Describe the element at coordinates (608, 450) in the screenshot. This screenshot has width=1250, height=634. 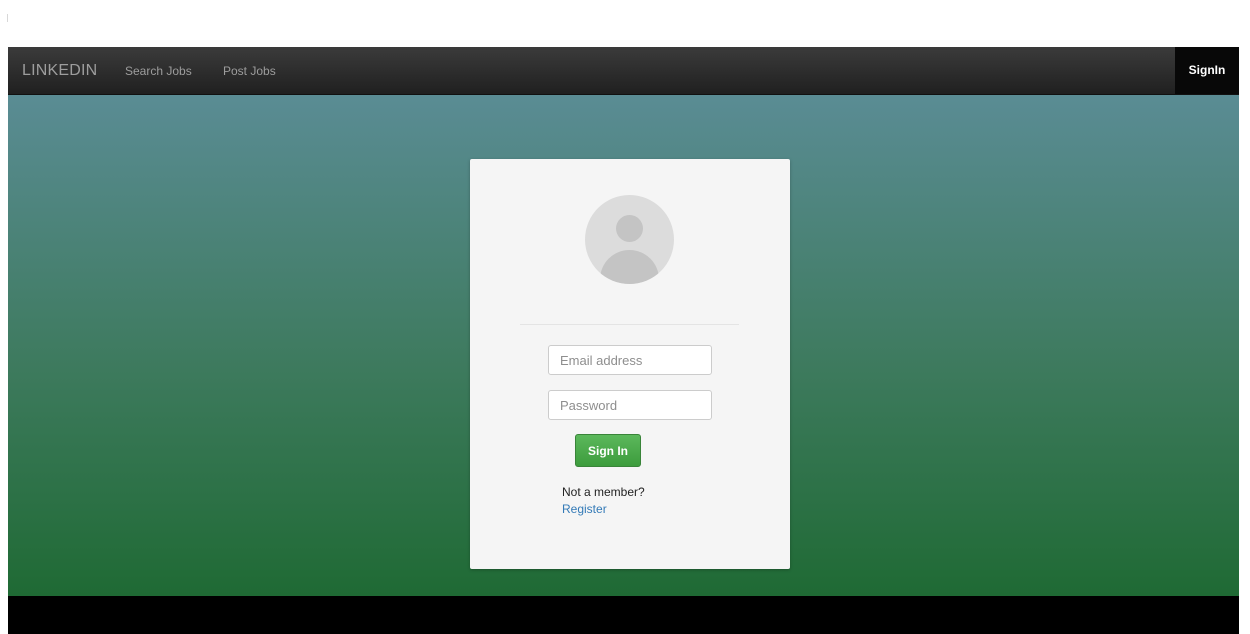
I see `sign-in-button: Sign In` at that location.